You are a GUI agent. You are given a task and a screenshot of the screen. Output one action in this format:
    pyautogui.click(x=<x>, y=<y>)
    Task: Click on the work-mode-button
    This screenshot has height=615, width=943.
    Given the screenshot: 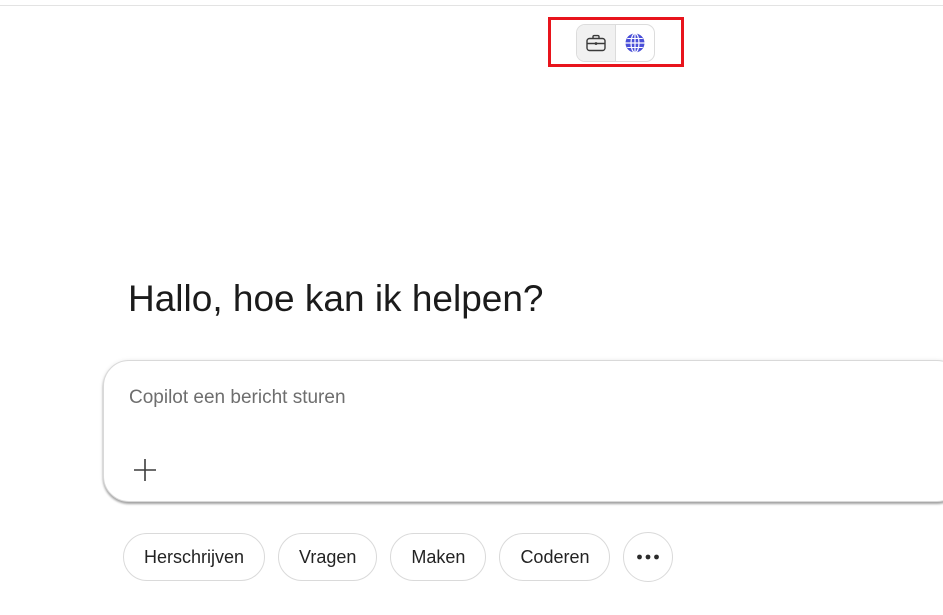 What is the action you would take?
    pyautogui.click(x=596, y=43)
    